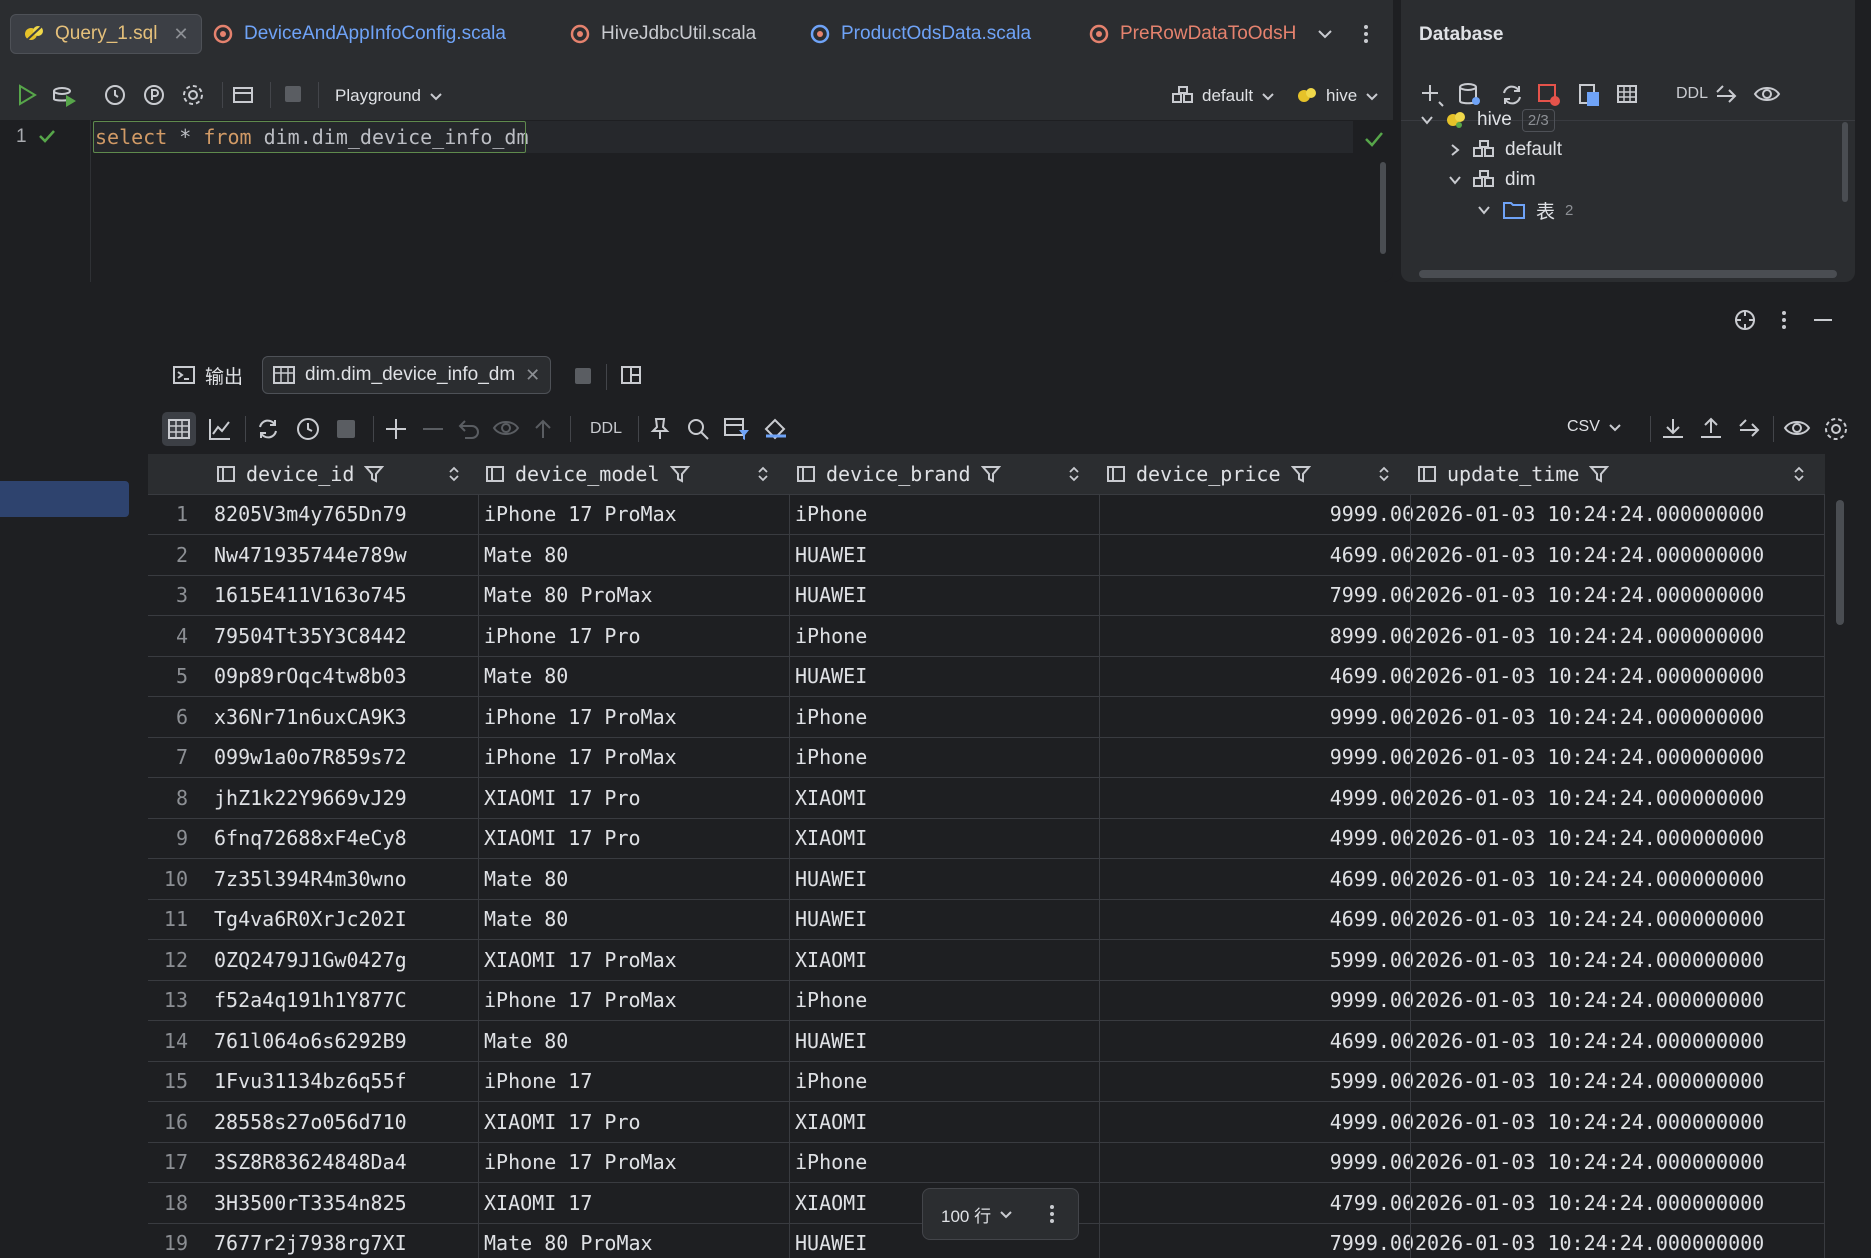  What do you see at coordinates (208, 375) in the screenshot?
I see `tab-output: 输出` at bounding box center [208, 375].